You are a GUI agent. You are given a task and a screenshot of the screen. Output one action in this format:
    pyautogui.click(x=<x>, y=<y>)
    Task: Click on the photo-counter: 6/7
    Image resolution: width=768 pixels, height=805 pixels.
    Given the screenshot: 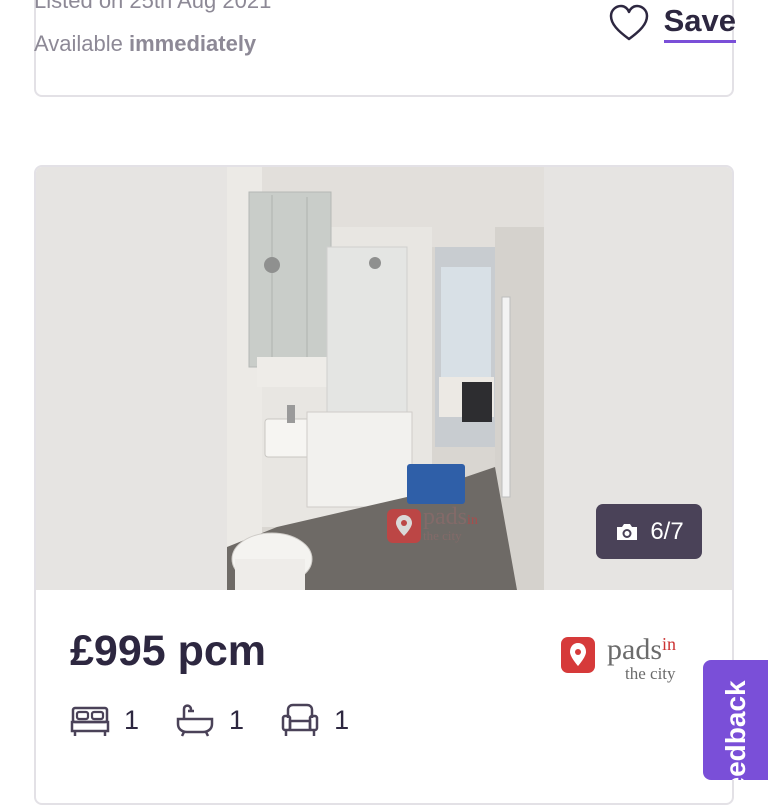 What is the action you would take?
    pyautogui.click(x=649, y=531)
    